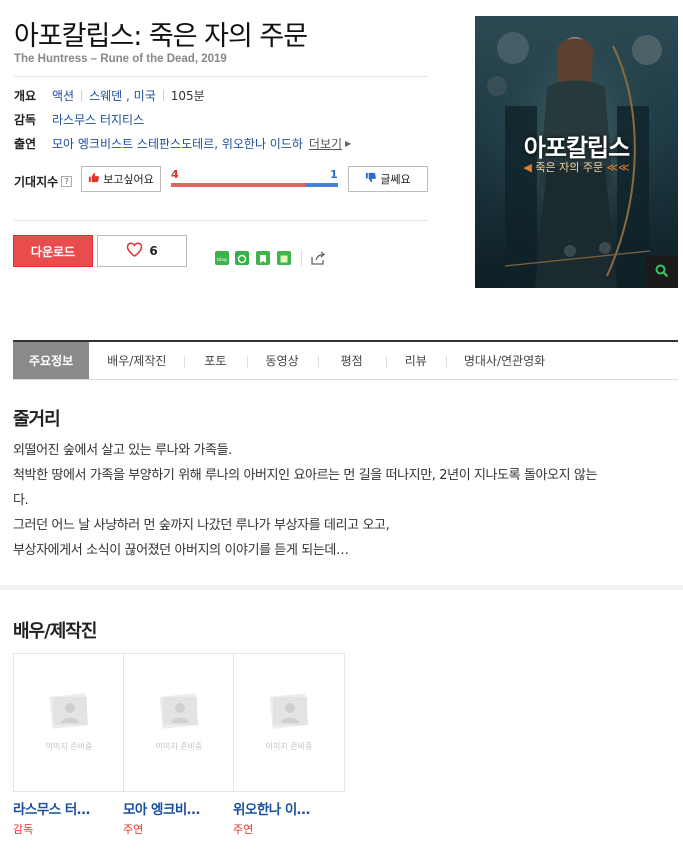 The width and height of the screenshot is (683, 850). I want to click on share-icon, so click(318, 258).